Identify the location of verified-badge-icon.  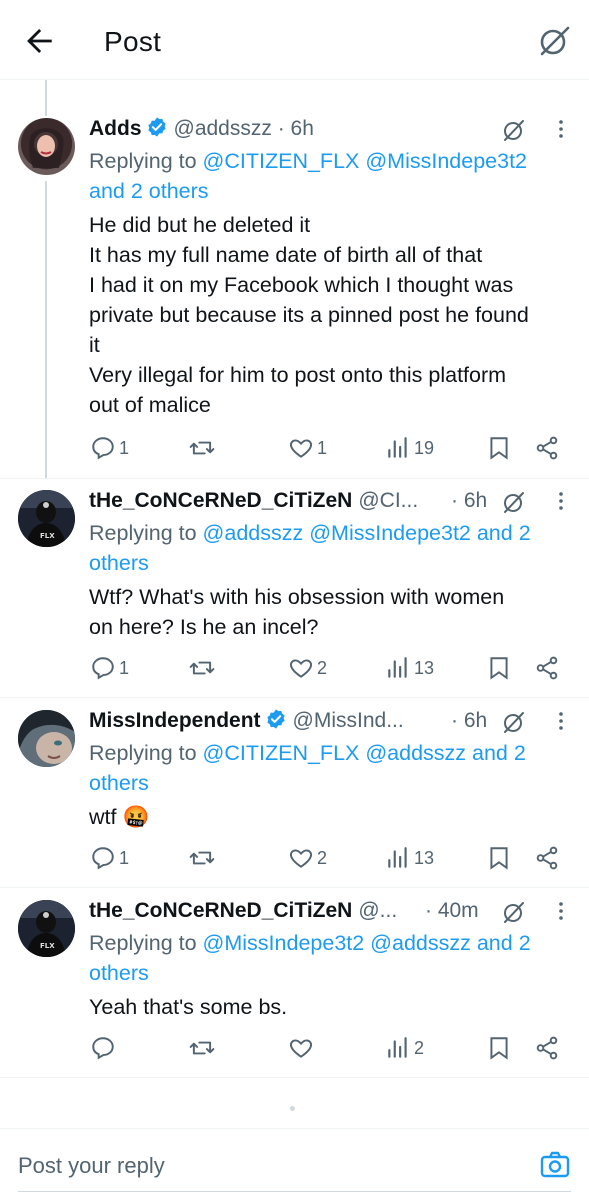
(156, 127).